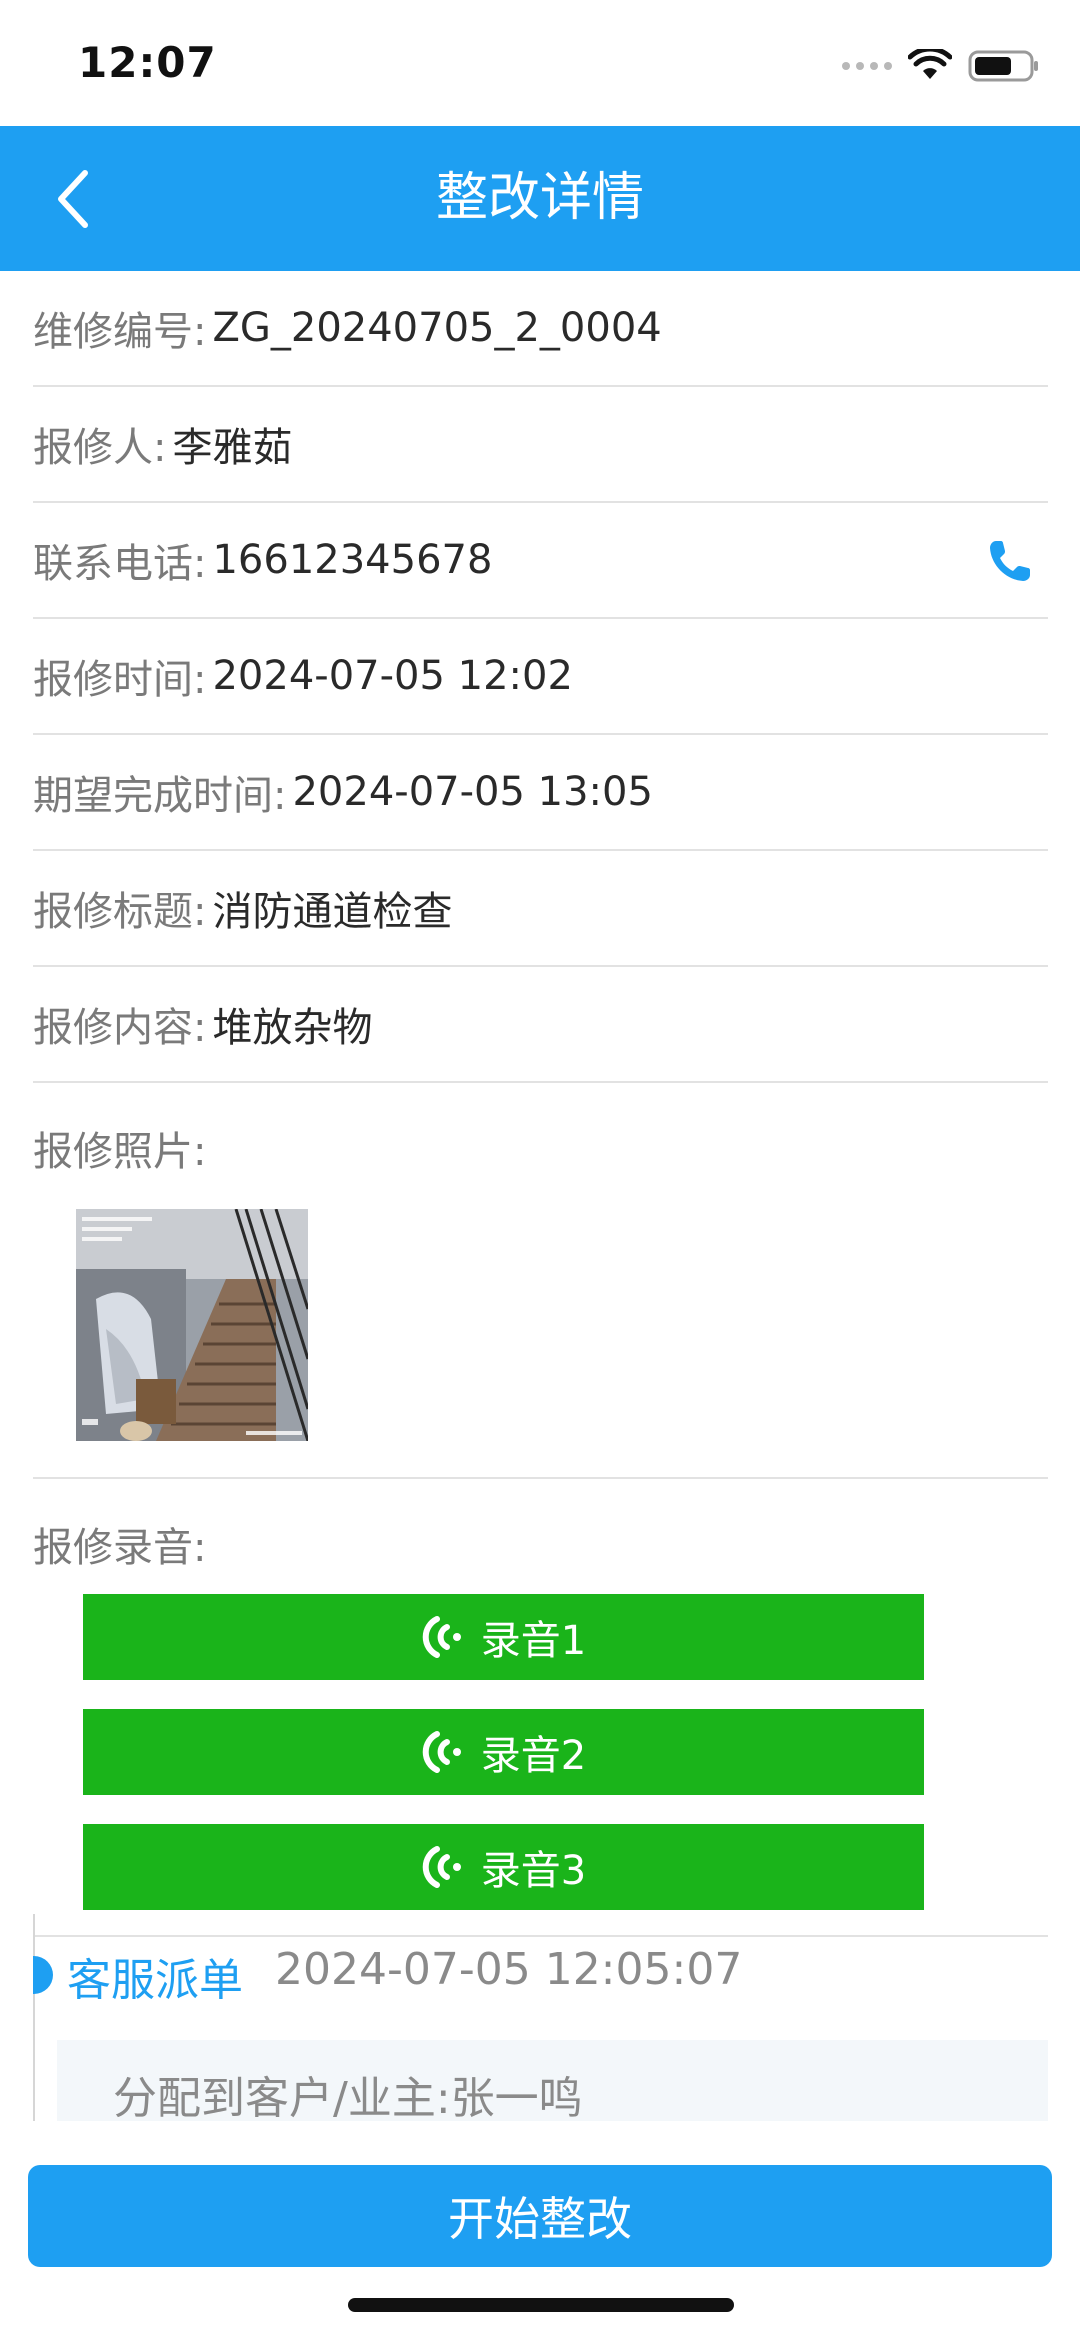 Image resolution: width=1080 pixels, height=2339 pixels. What do you see at coordinates (541, 2305) in the screenshot?
I see `home-indicator` at bounding box center [541, 2305].